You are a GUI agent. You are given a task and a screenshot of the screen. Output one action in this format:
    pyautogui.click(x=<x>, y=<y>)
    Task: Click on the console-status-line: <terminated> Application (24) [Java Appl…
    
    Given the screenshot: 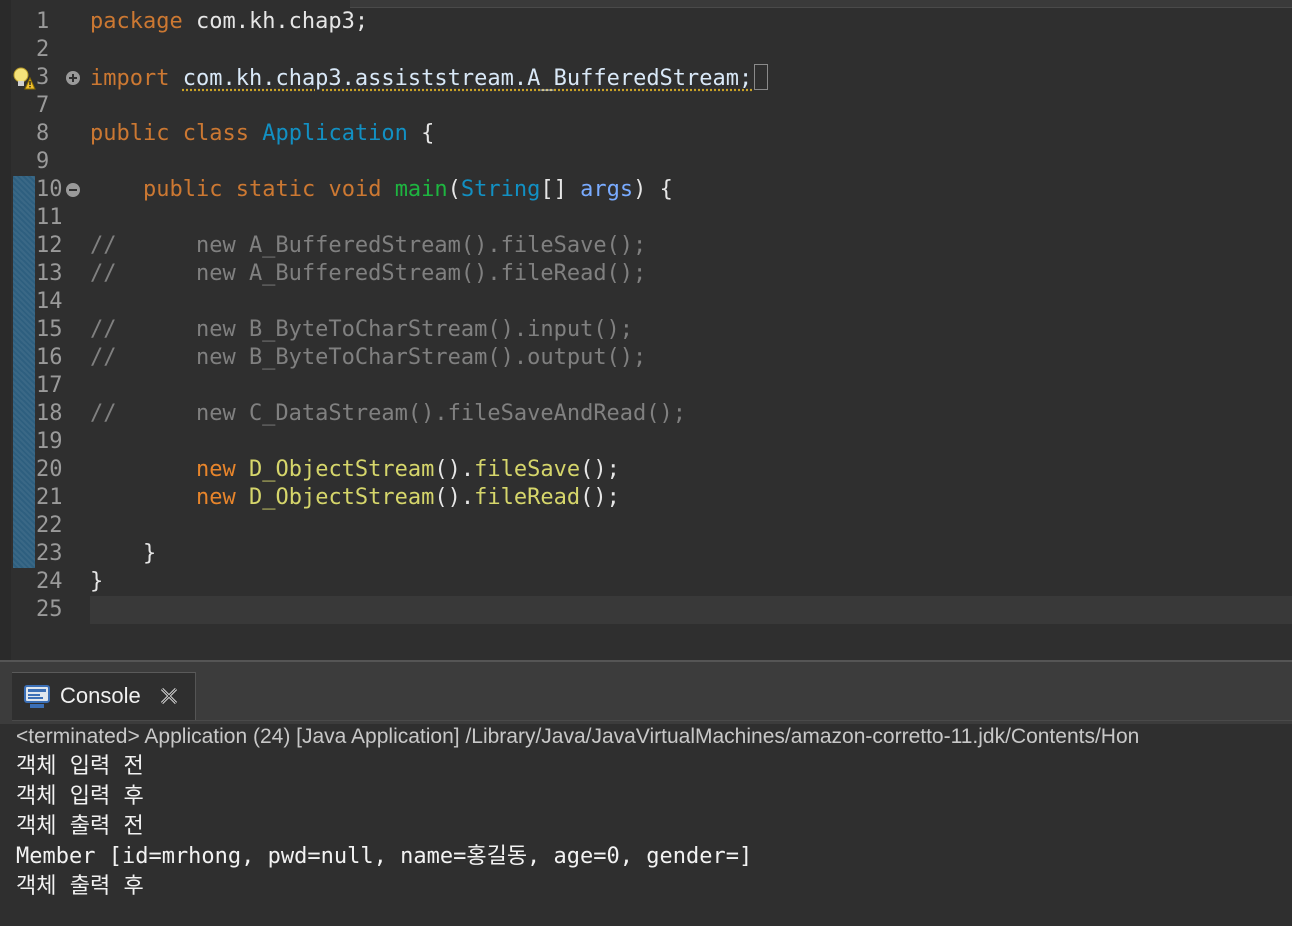 What is the action you would take?
    pyautogui.click(x=578, y=736)
    